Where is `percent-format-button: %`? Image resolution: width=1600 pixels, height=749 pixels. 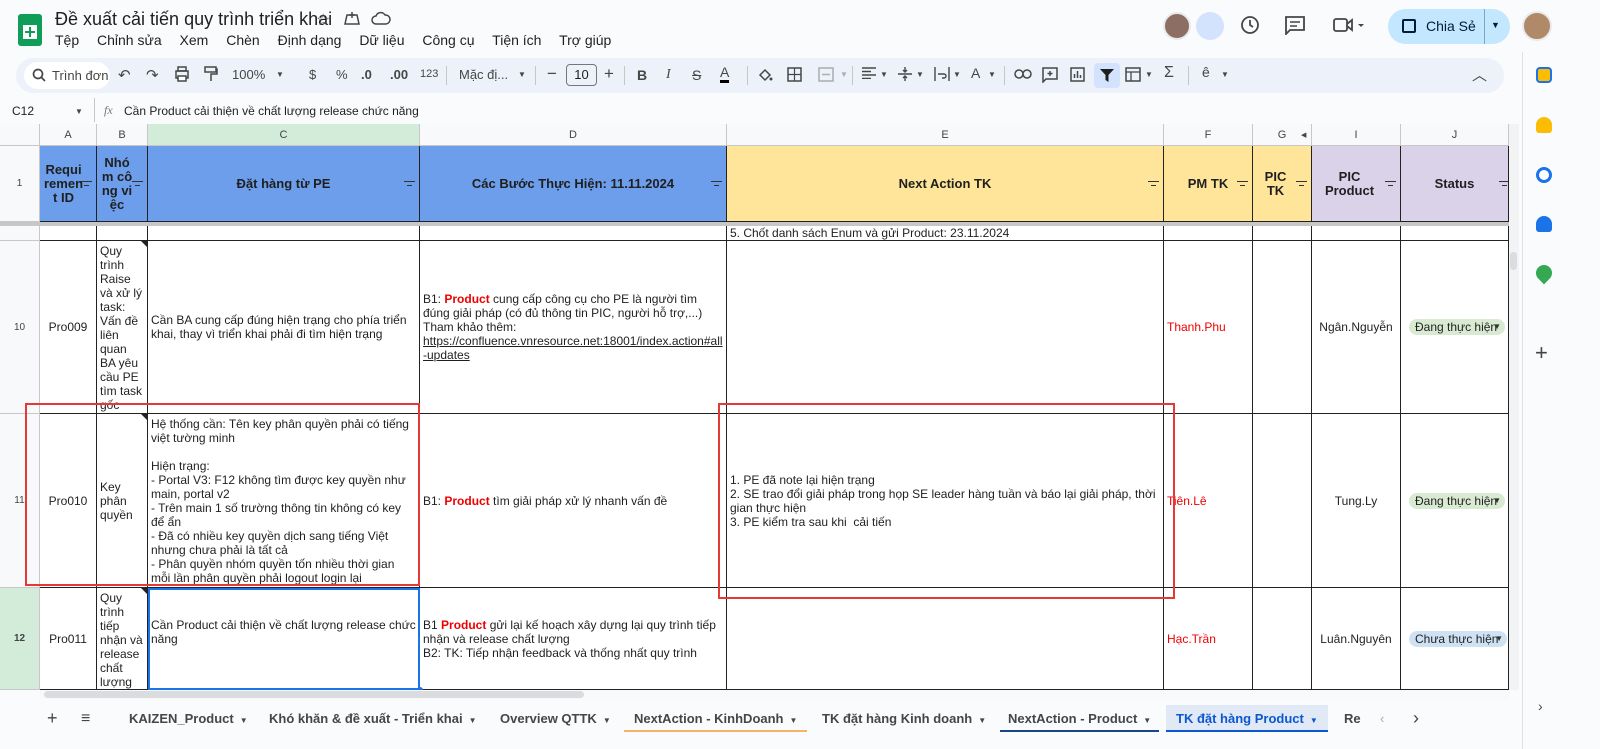 percent-format-button: % is located at coordinates (342, 74).